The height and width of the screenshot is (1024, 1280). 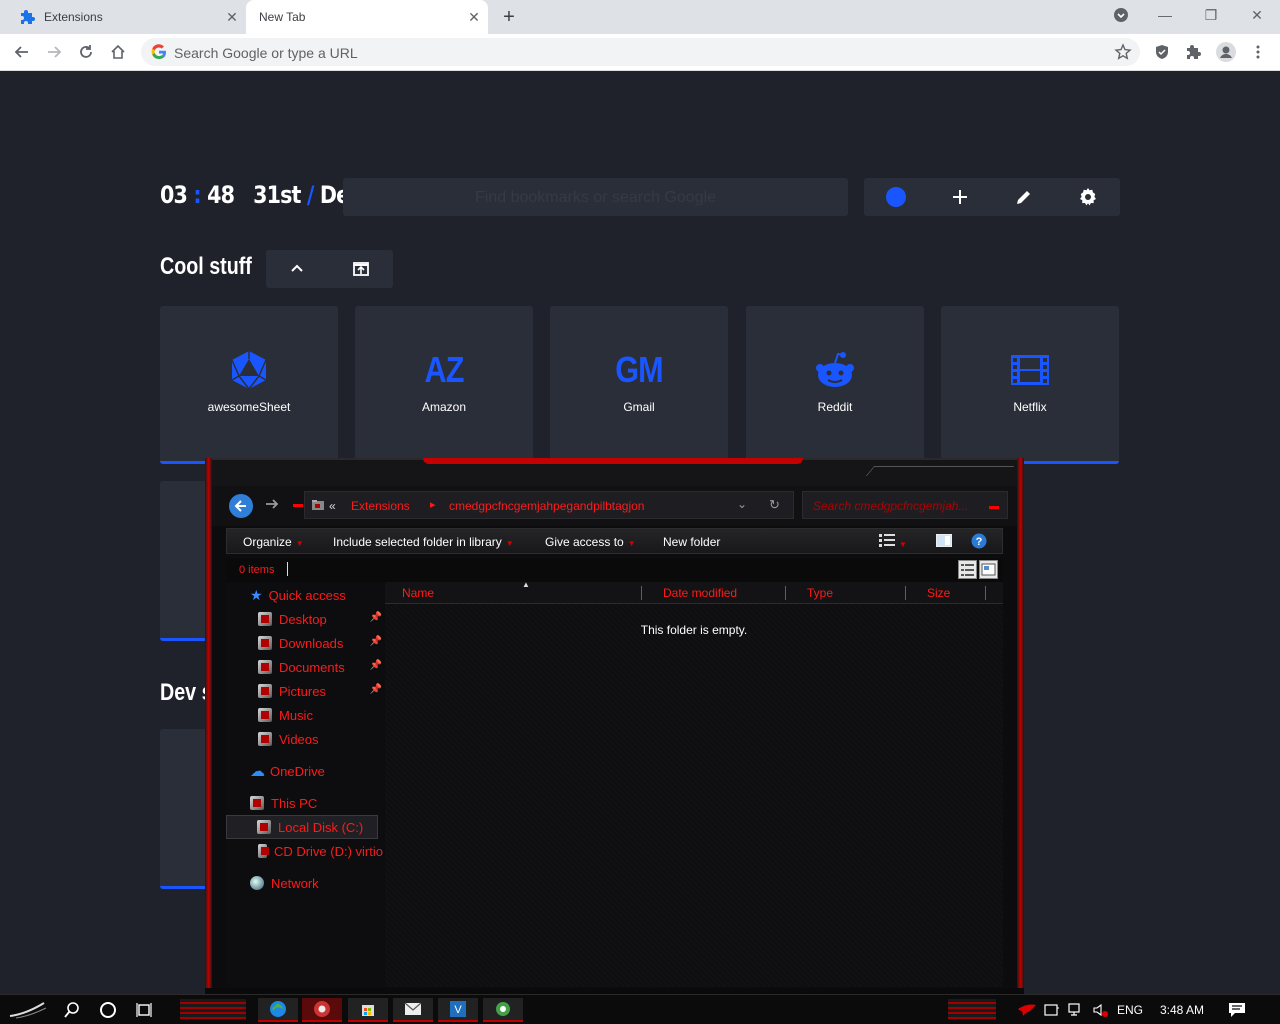 What do you see at coordinates (1226, 52) in the screenshot?
I see `profile-button` at bounding box center [1226, 52].